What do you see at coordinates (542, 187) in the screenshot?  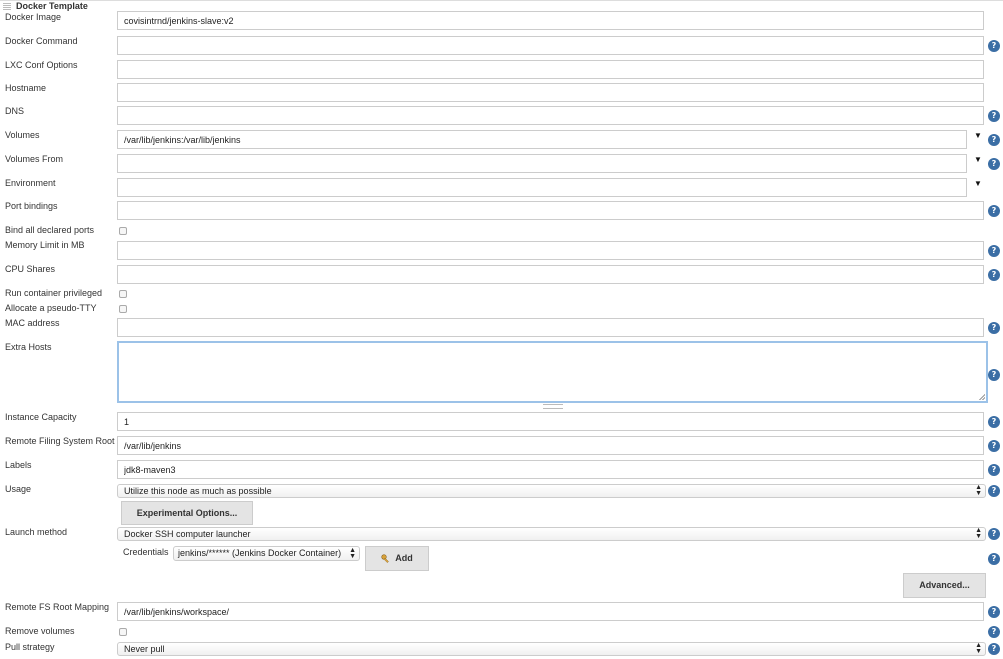 I see `environment-input` at bounding box center [542, 187].